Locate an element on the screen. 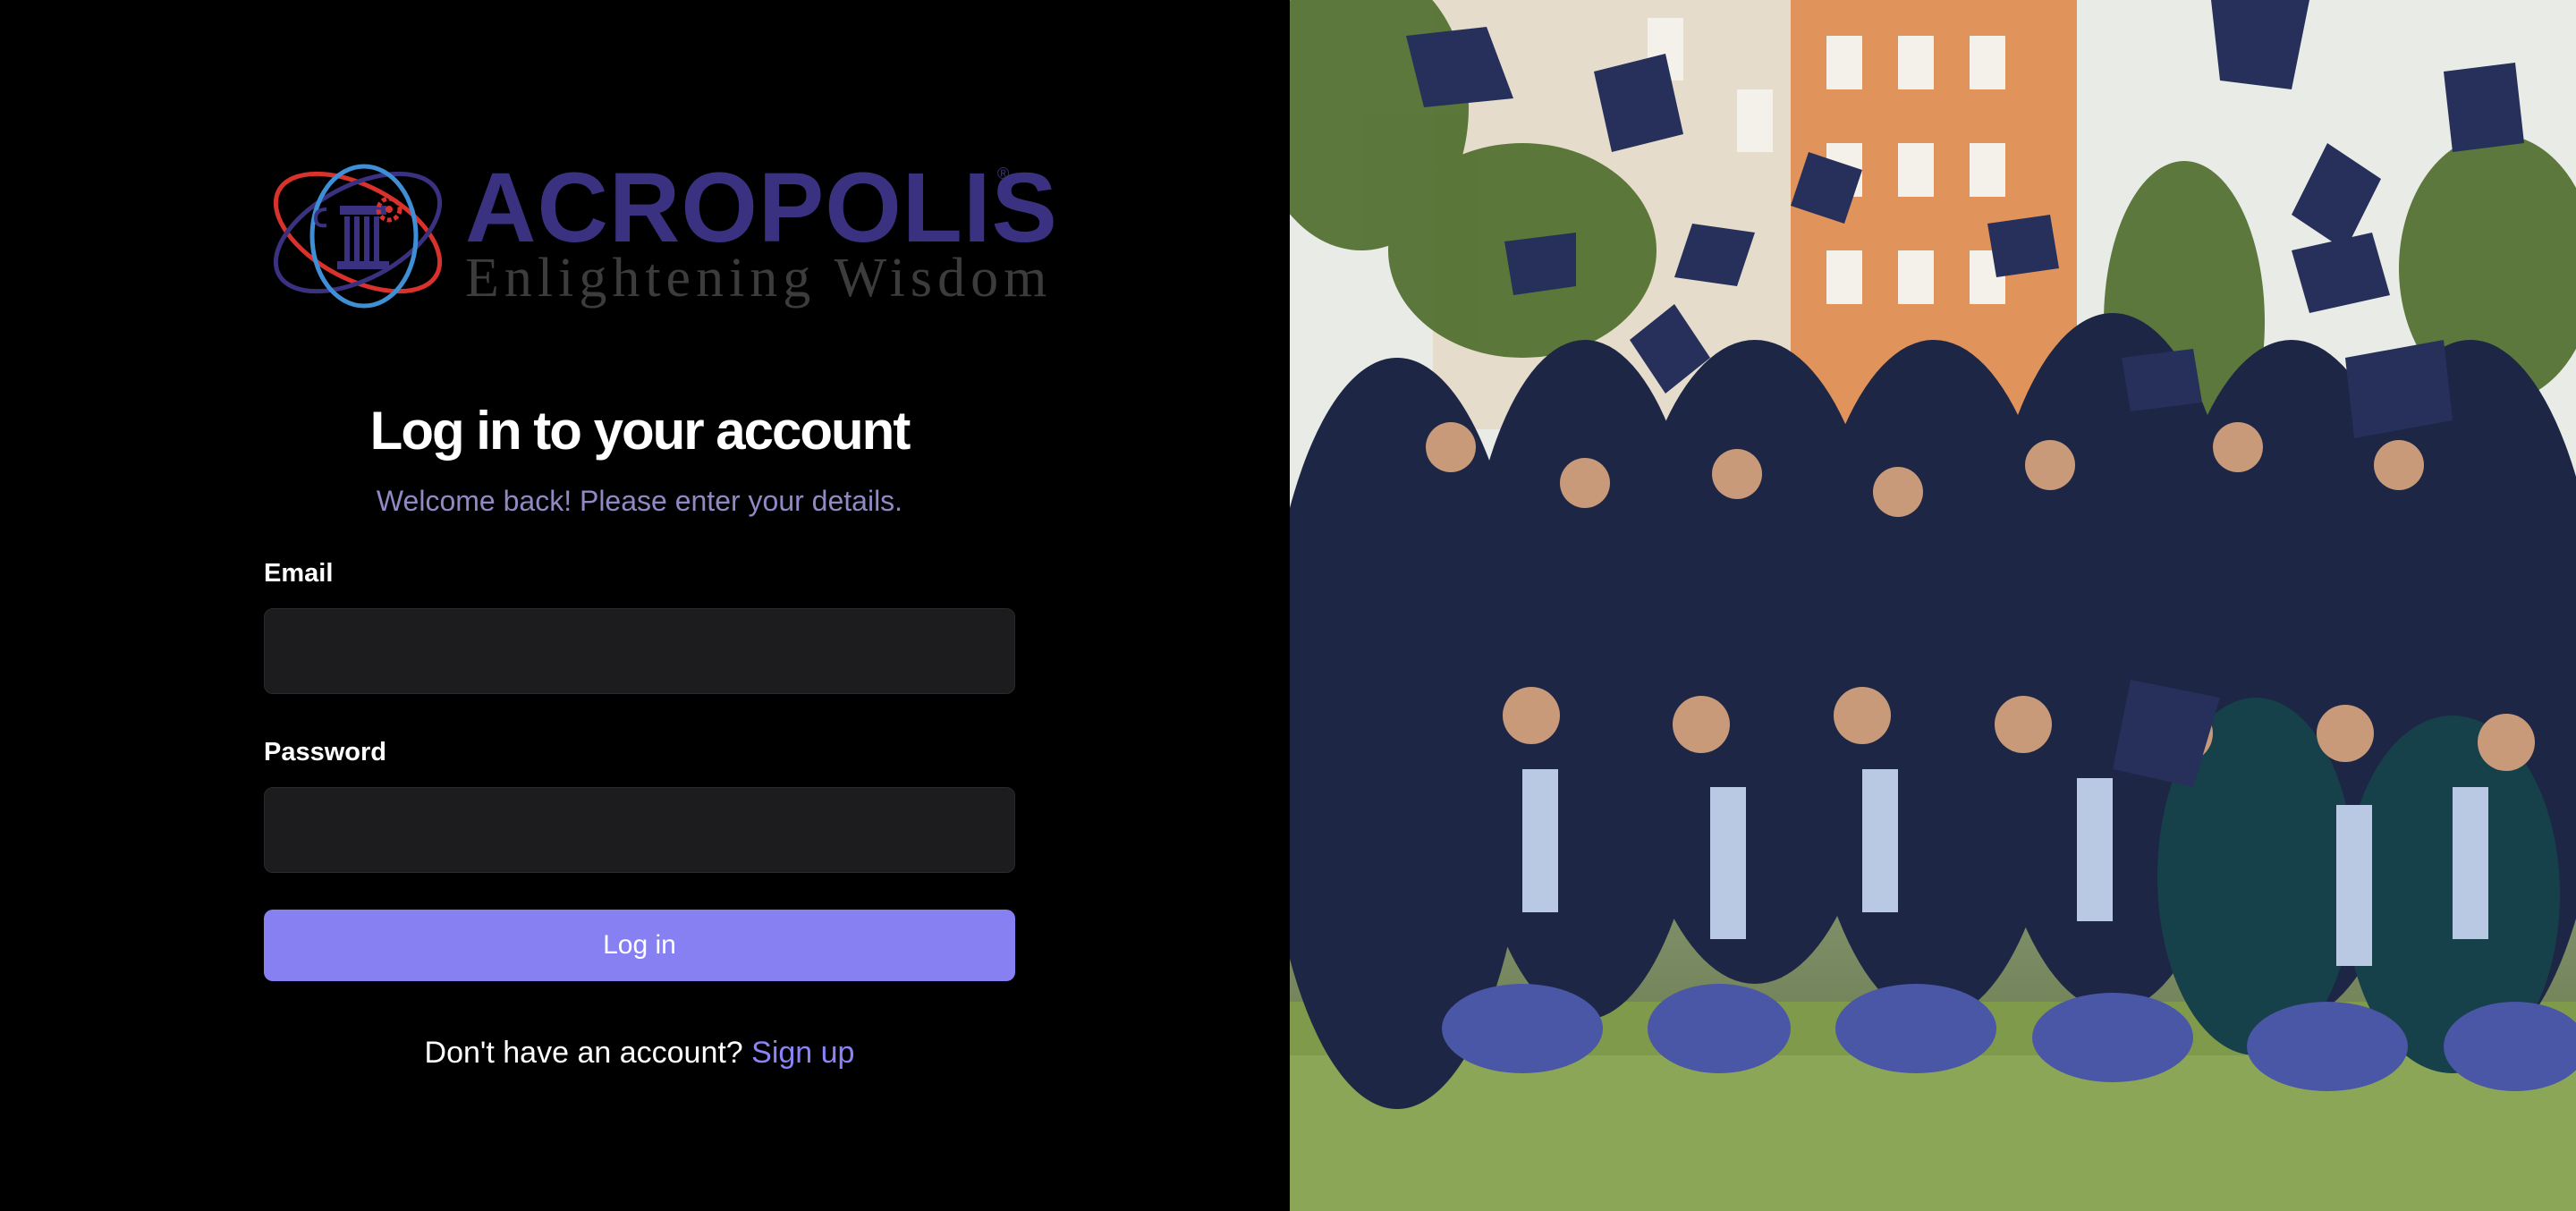  signup-prompt: Don't have an account? Sign up is located at coordinates (639, 1052).